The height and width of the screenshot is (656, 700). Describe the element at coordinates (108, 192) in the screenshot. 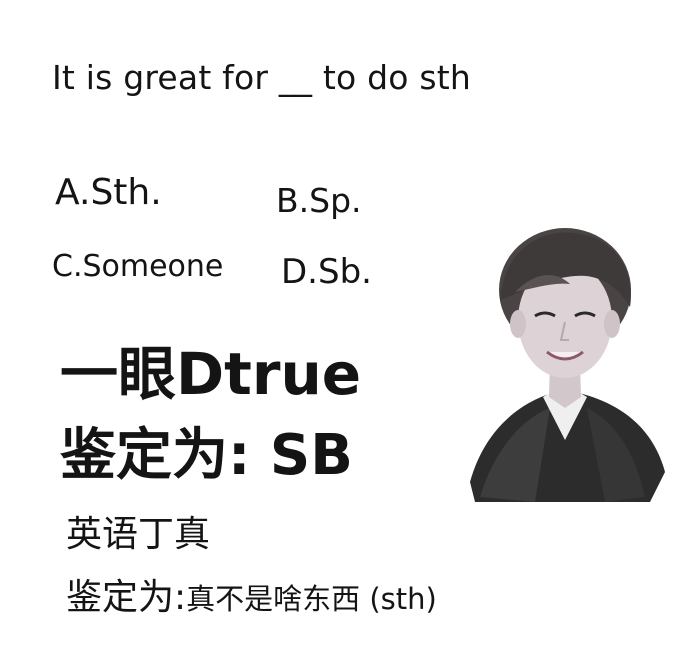

I see `option-a: A.Sth.` at that location.